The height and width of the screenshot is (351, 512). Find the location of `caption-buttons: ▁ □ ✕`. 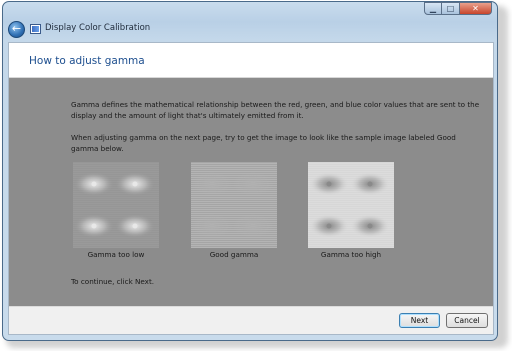

caption-buttons: ▁ □ ✕ is located at coordinates (458, 9).